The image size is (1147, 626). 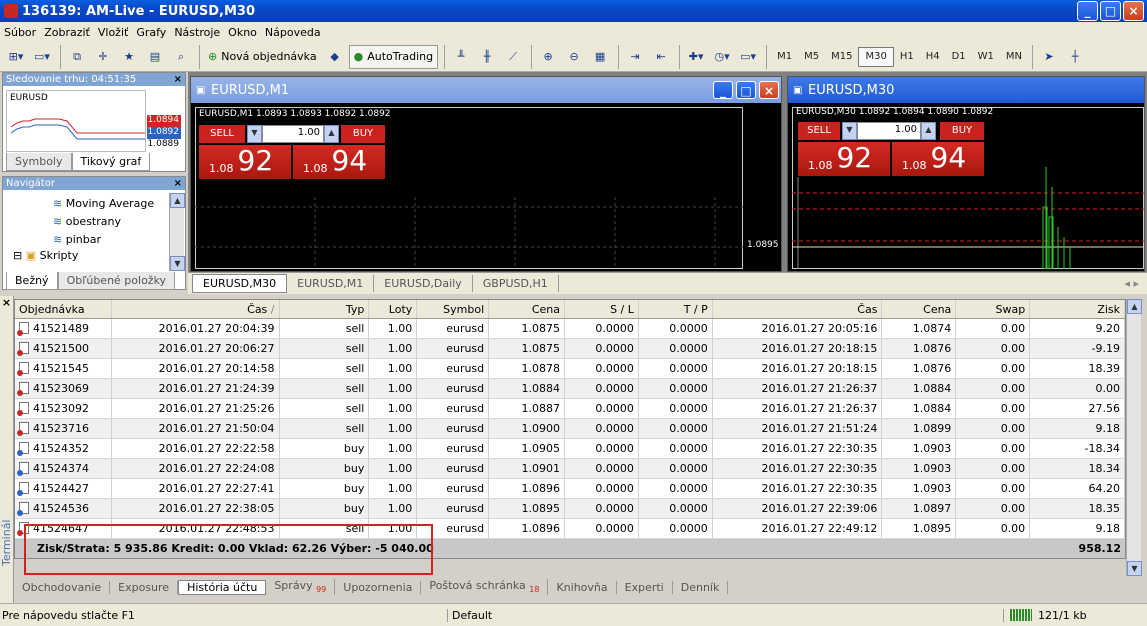 I want to click on navigator-scrollbar: ▲ ▼, so click(x=177, y=232).